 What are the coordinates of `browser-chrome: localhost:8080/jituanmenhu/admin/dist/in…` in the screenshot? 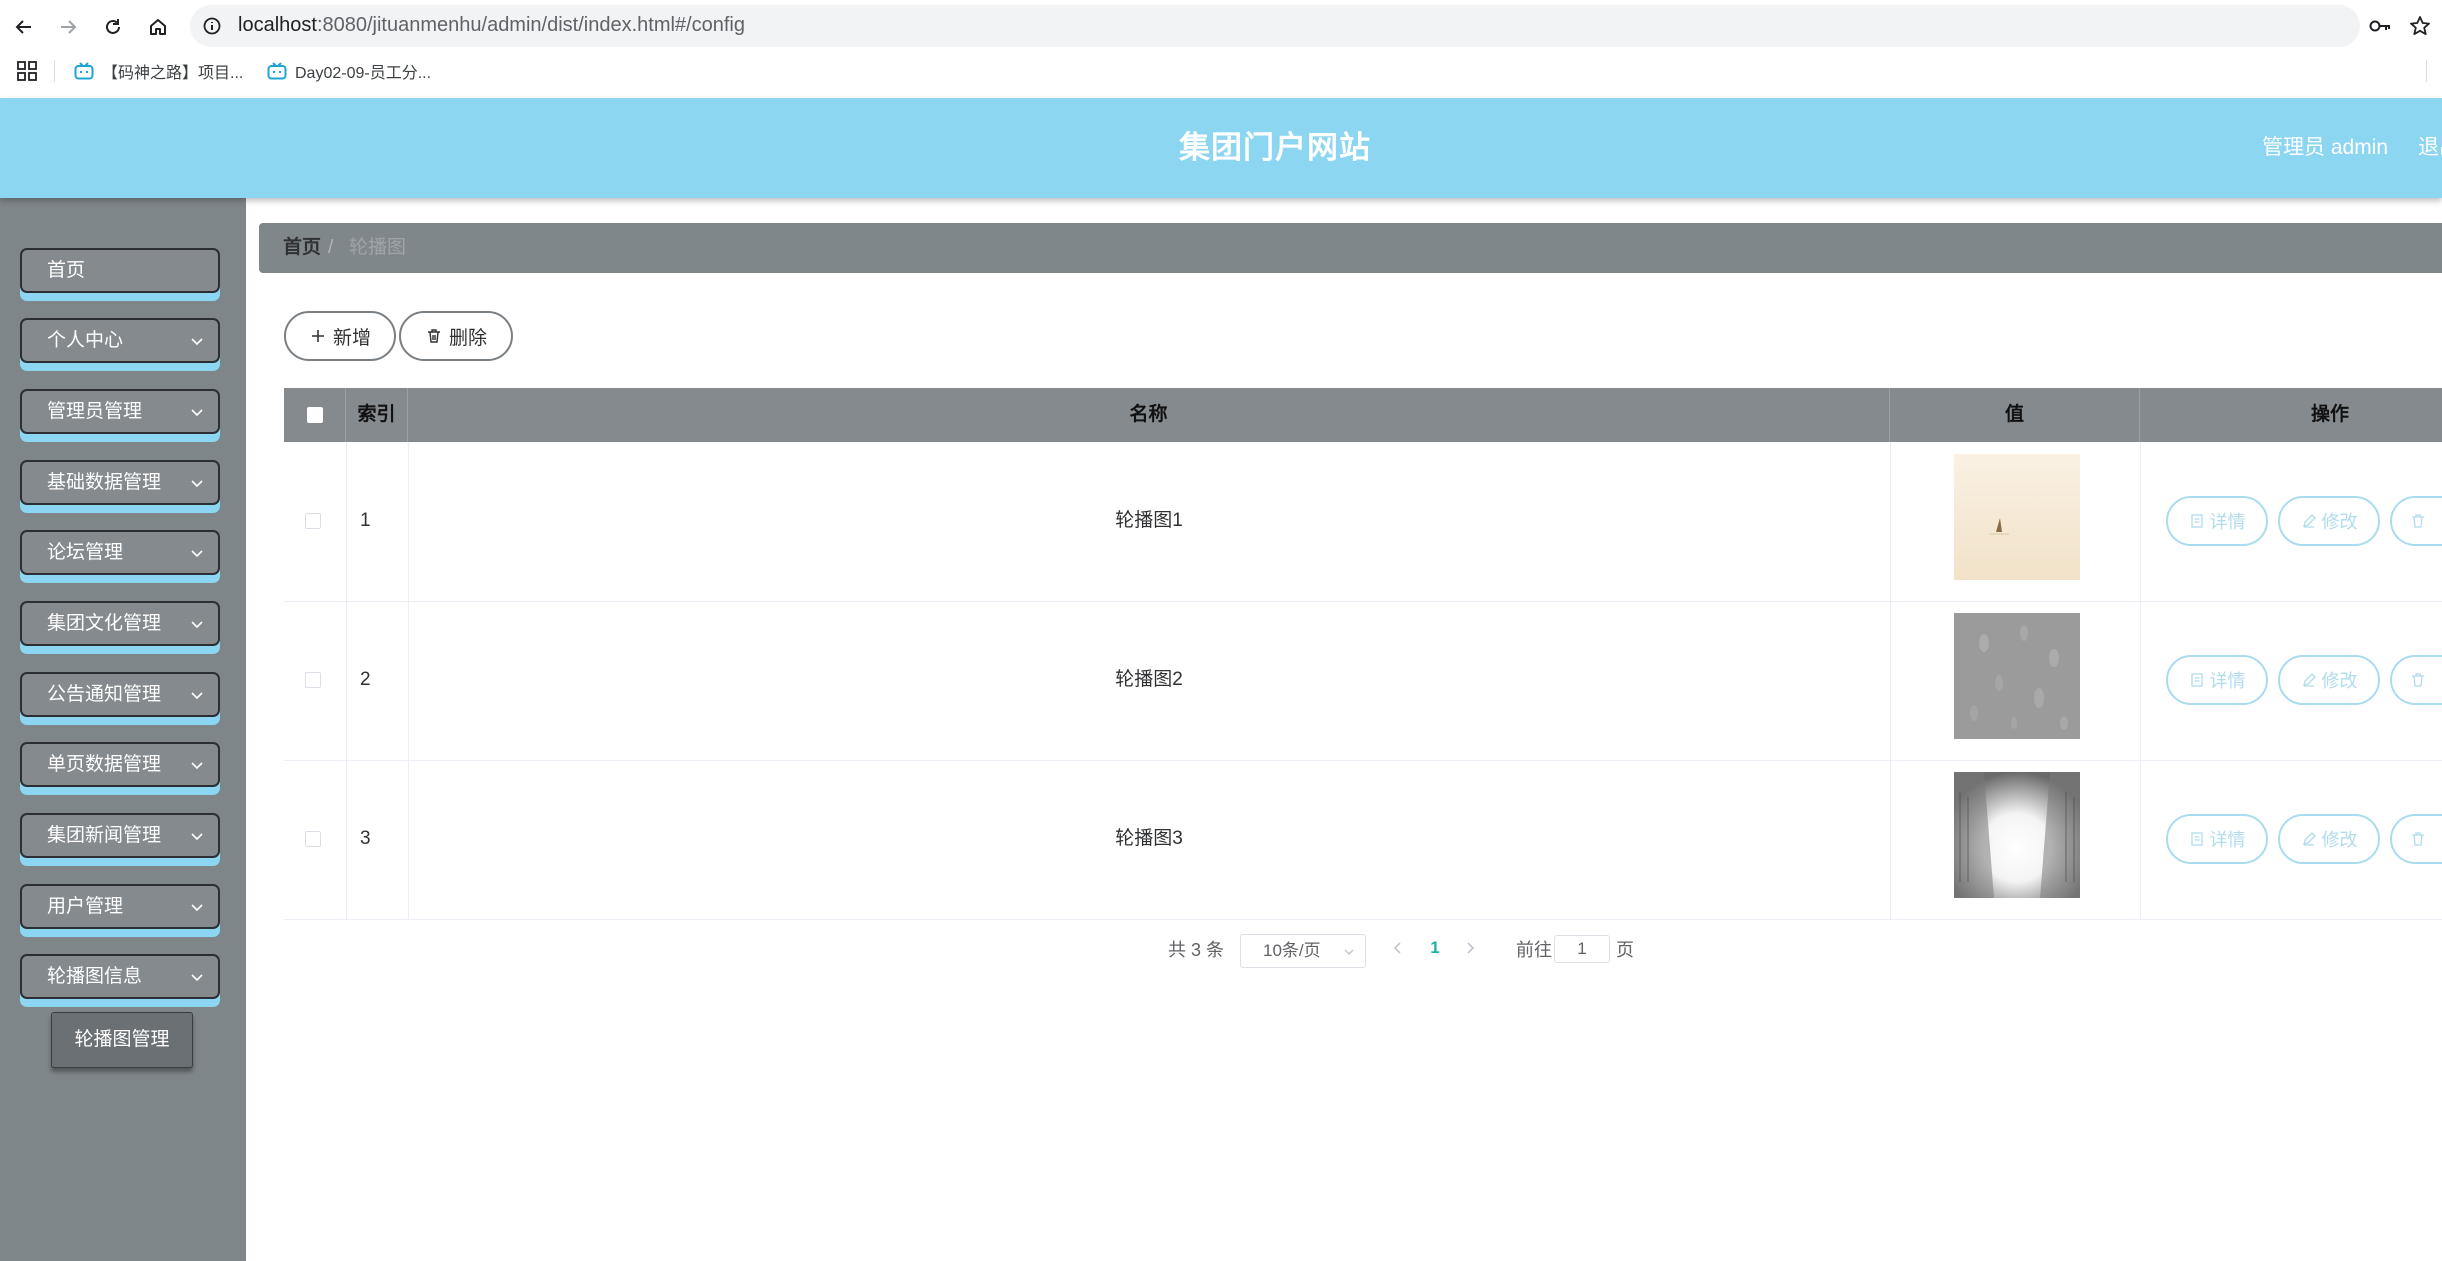 It's located at (1221, 49).